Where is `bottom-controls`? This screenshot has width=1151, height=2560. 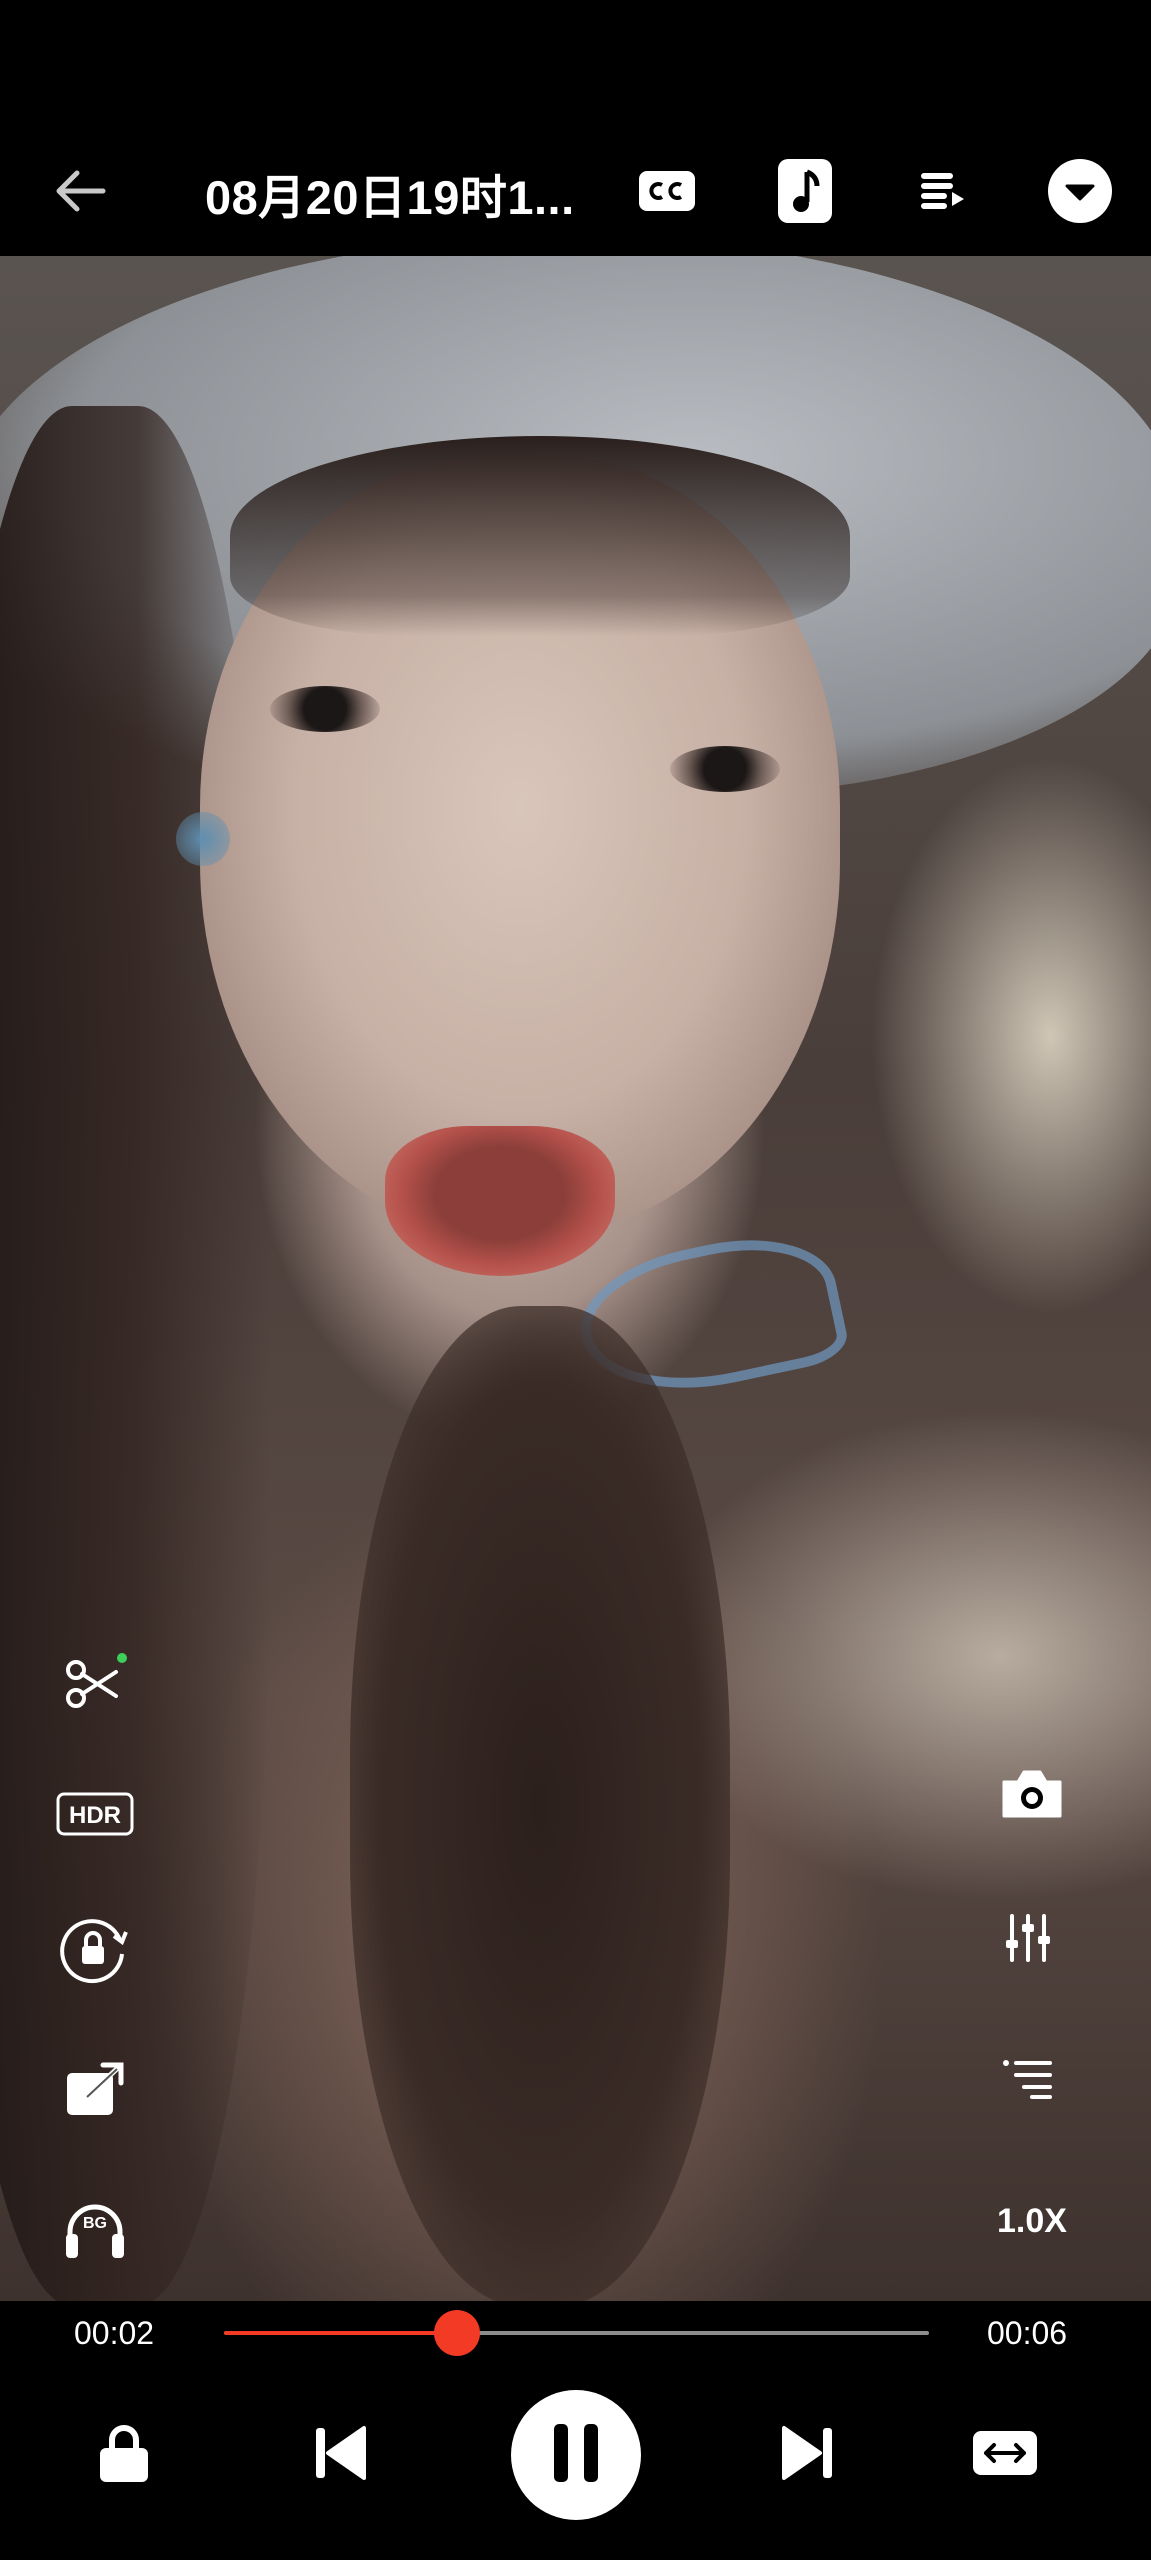
bottom-controls is located at coordinates (575, 2462).